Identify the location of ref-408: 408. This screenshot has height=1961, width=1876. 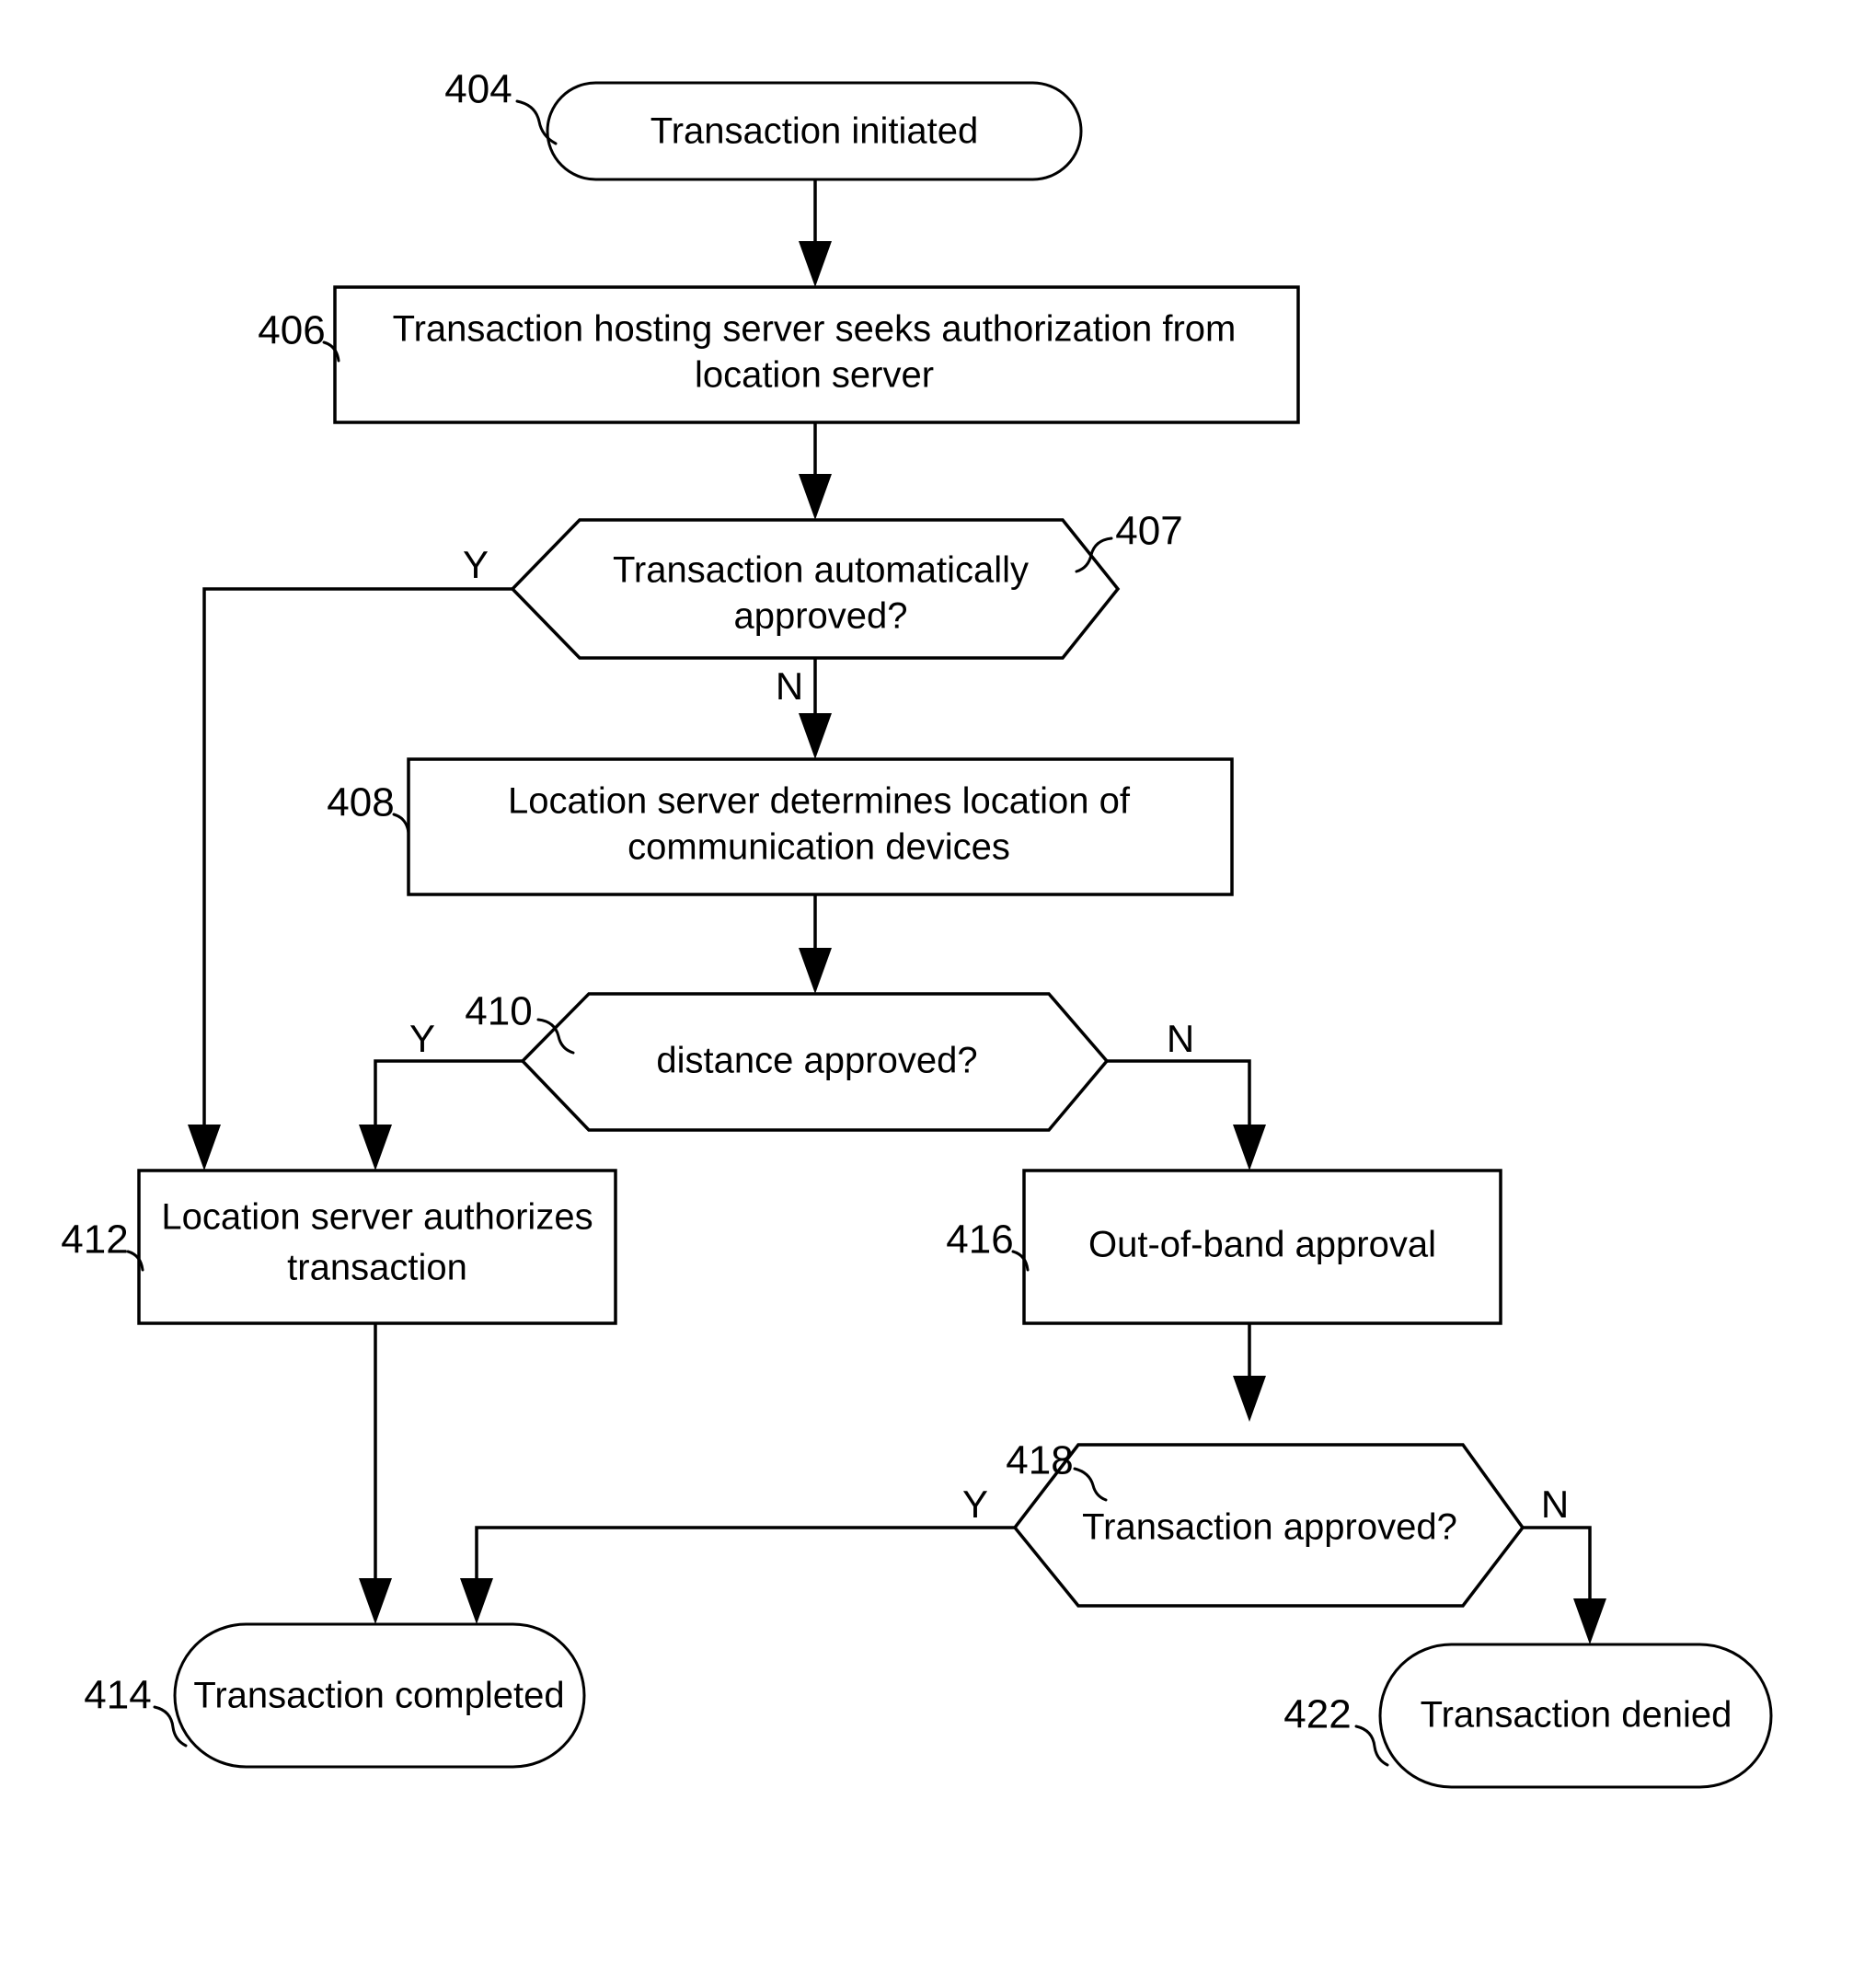
(368, 807).